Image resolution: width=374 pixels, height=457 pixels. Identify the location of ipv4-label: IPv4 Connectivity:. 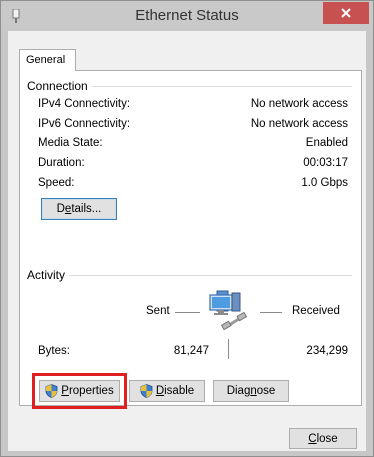
(84, 104).